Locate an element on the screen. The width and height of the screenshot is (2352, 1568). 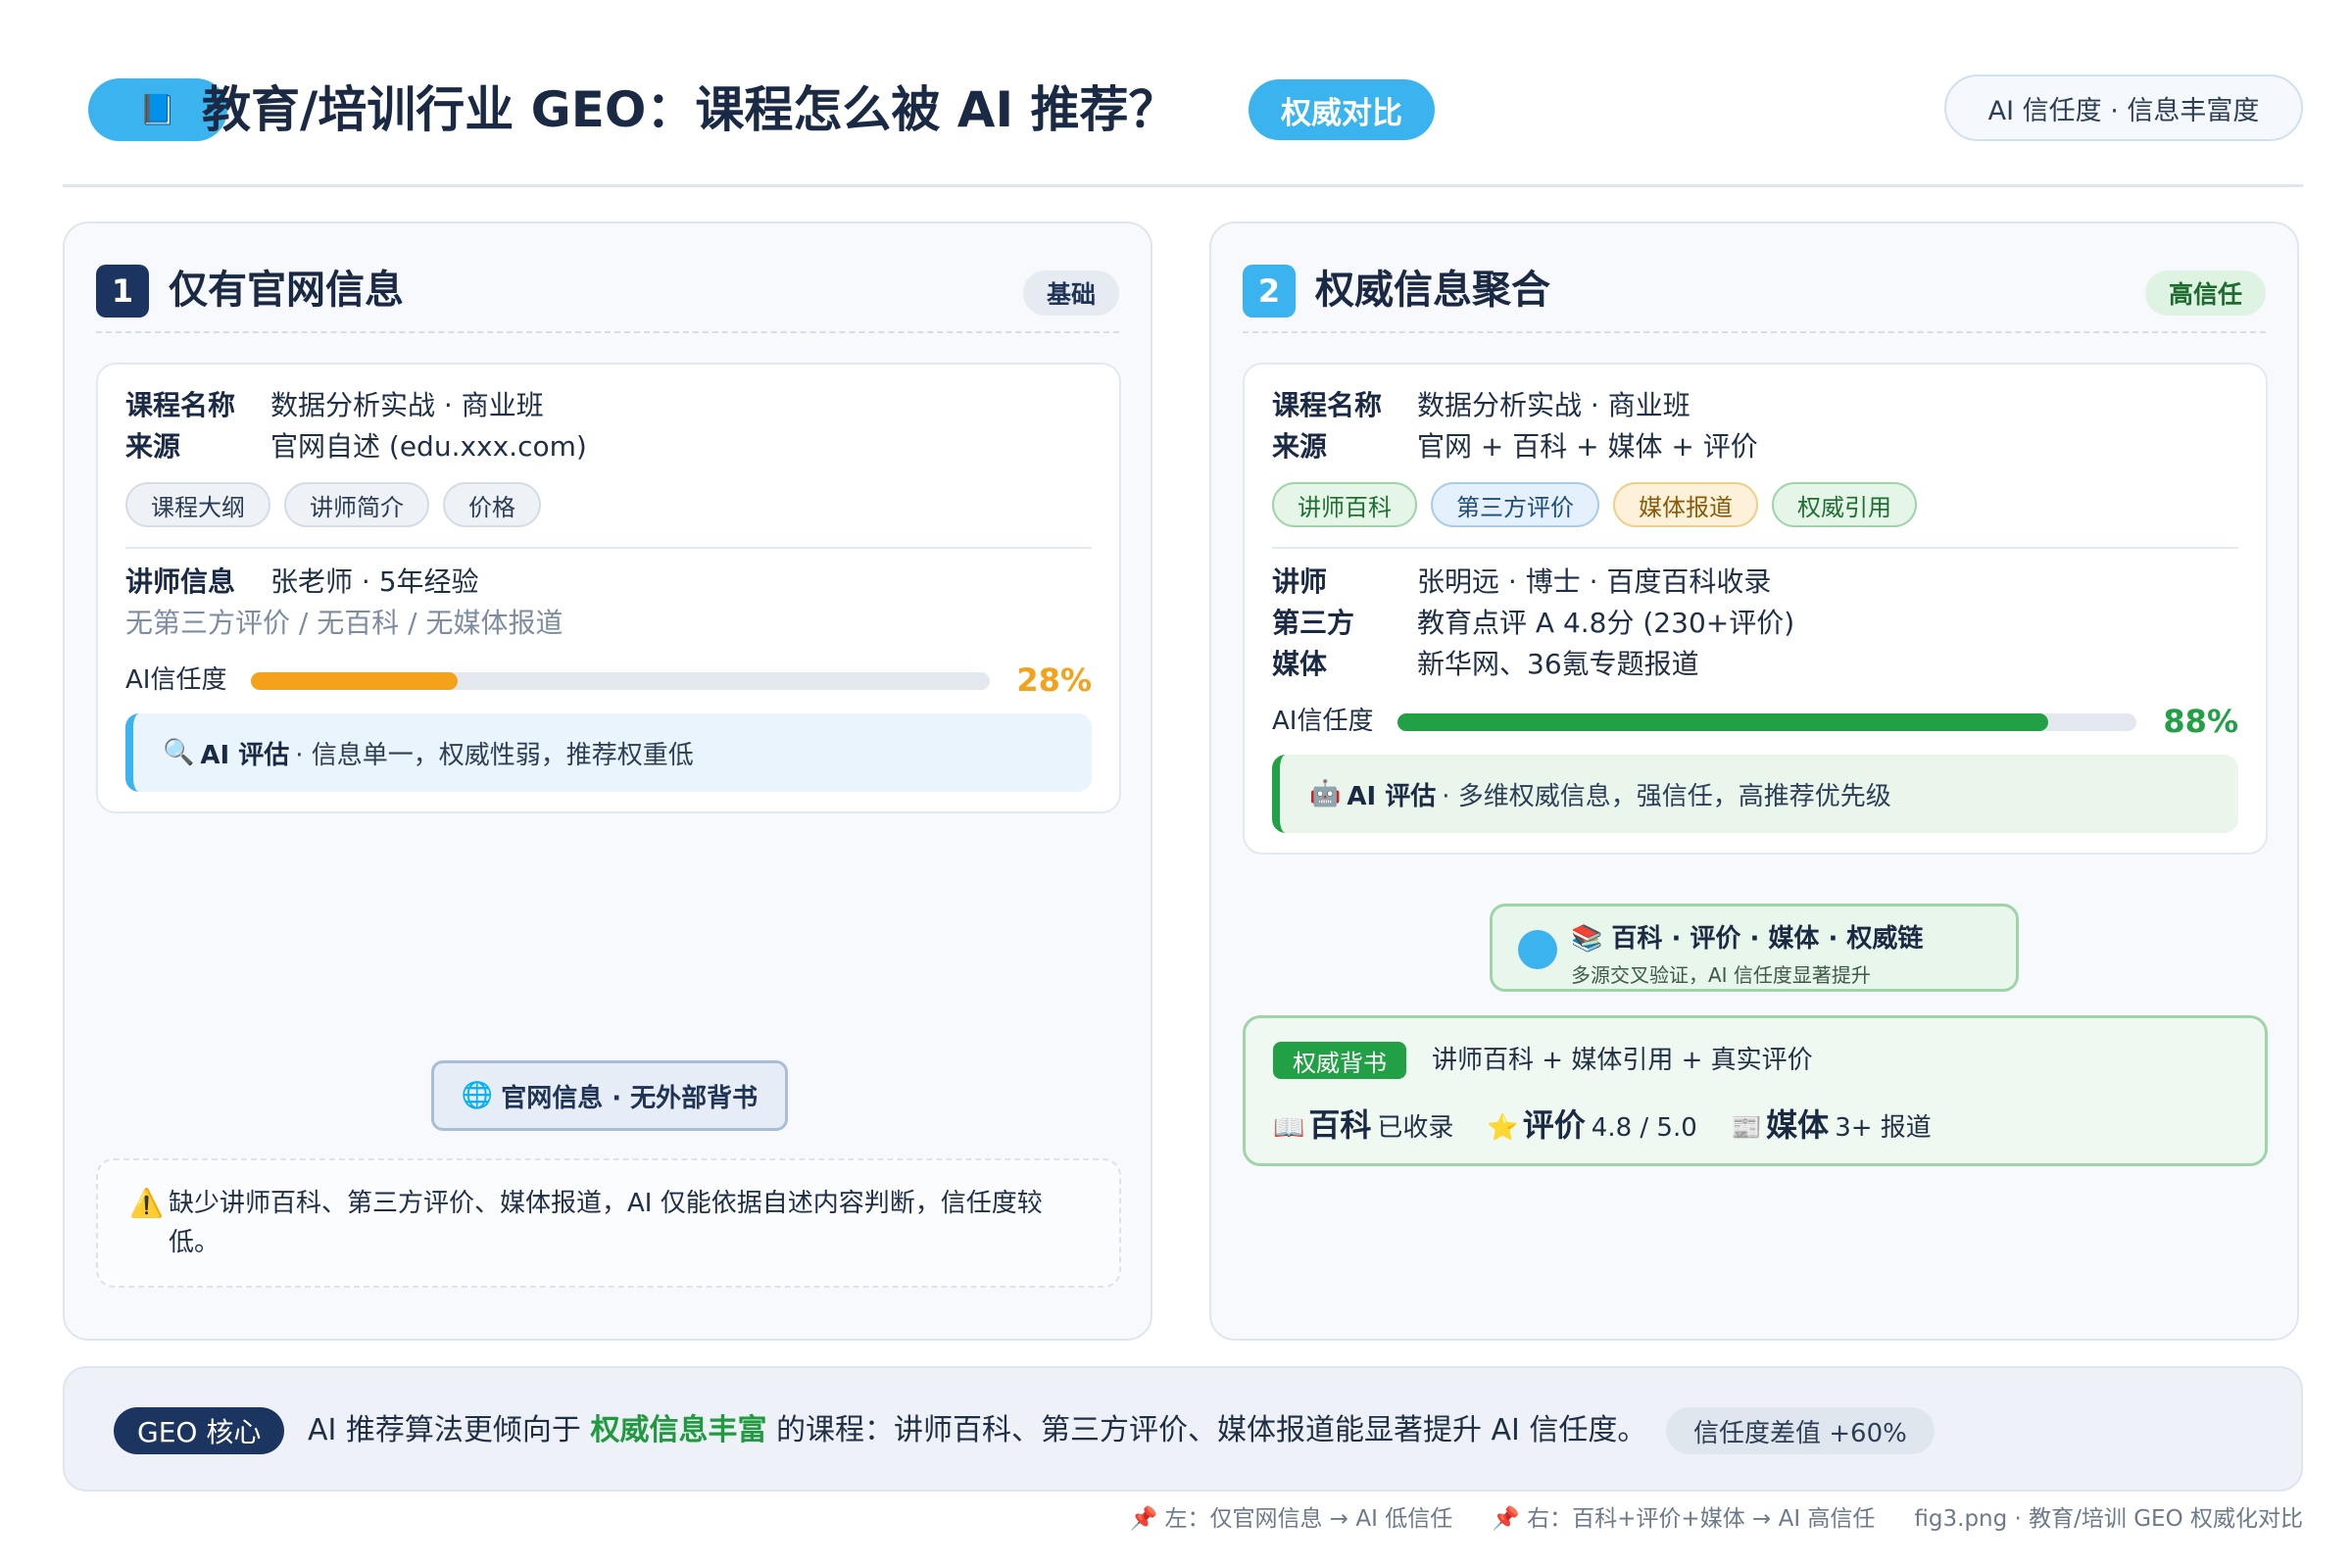
panel-number-badge: 1 is located at coordinates (122, 291).